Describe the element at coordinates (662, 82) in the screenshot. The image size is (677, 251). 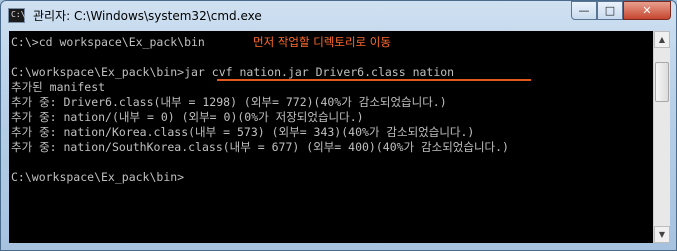
I see `scroll-thumb` at that location.